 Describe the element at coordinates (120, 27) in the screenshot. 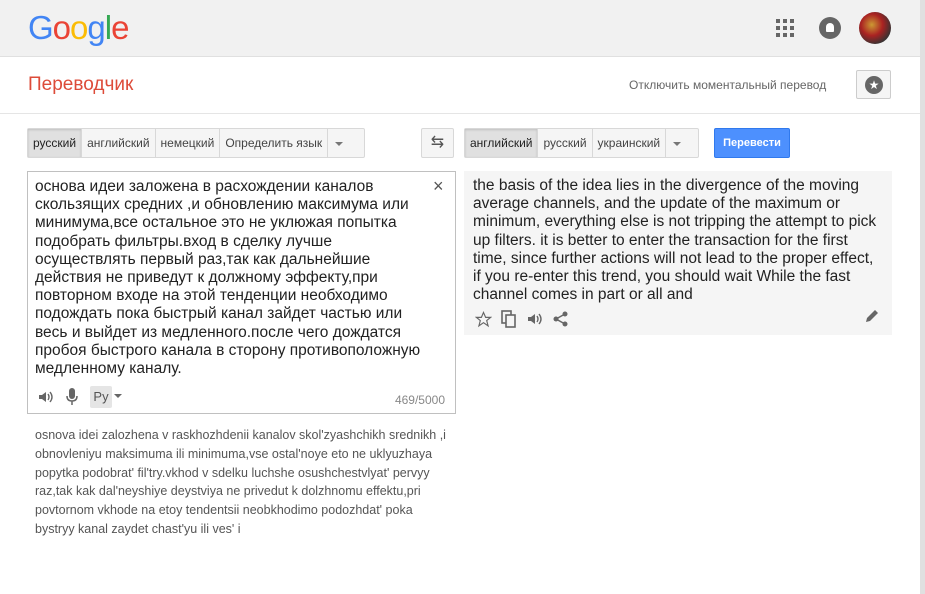

I see `logo-letter: e` at that location.